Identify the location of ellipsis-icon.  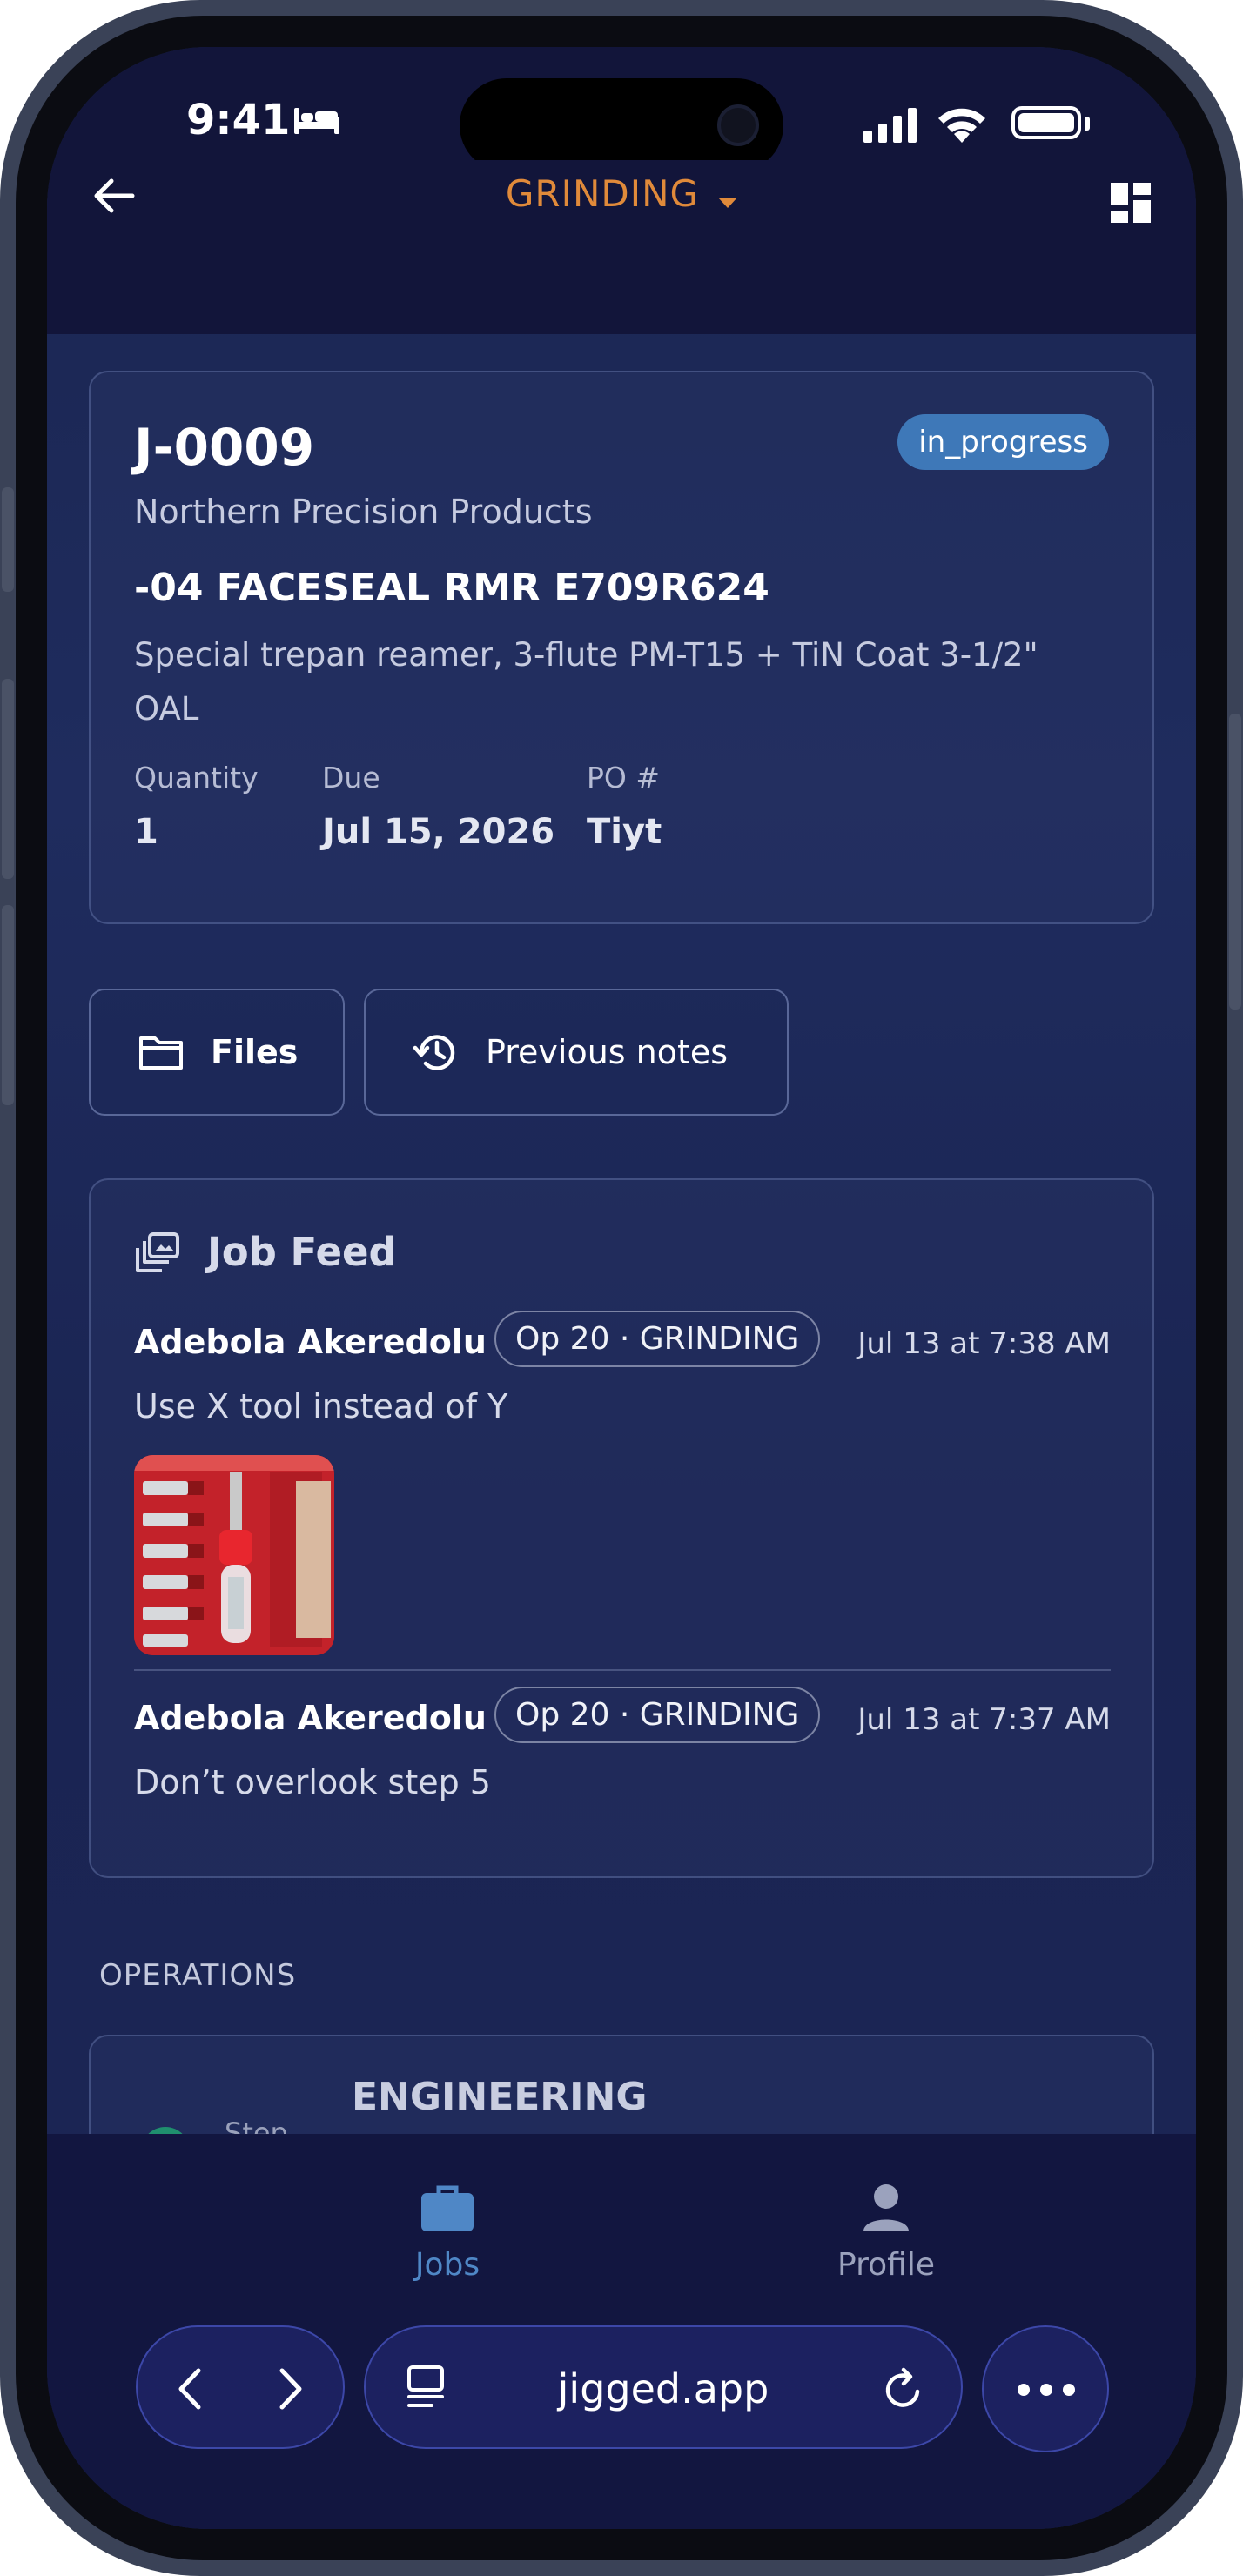
(1046, 2390).